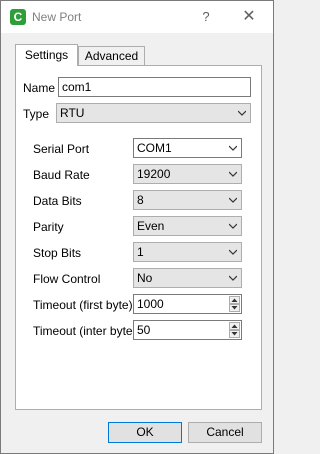 The height and width of the screenshot is (454, 320). What do you see at coordinates (145, 432) in the screenshot?
I see `ok-button: OK` at bounding box center [145, 432].